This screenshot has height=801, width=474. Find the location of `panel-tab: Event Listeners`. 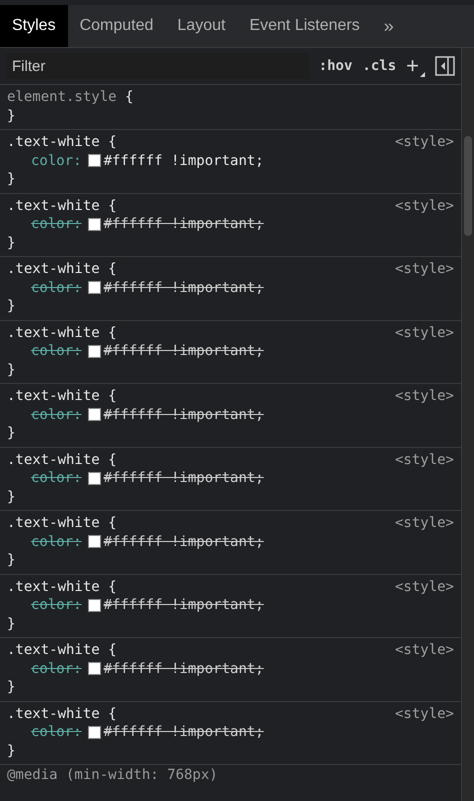

panel-tab: Event Listeners is located at coordinates (304, 26).